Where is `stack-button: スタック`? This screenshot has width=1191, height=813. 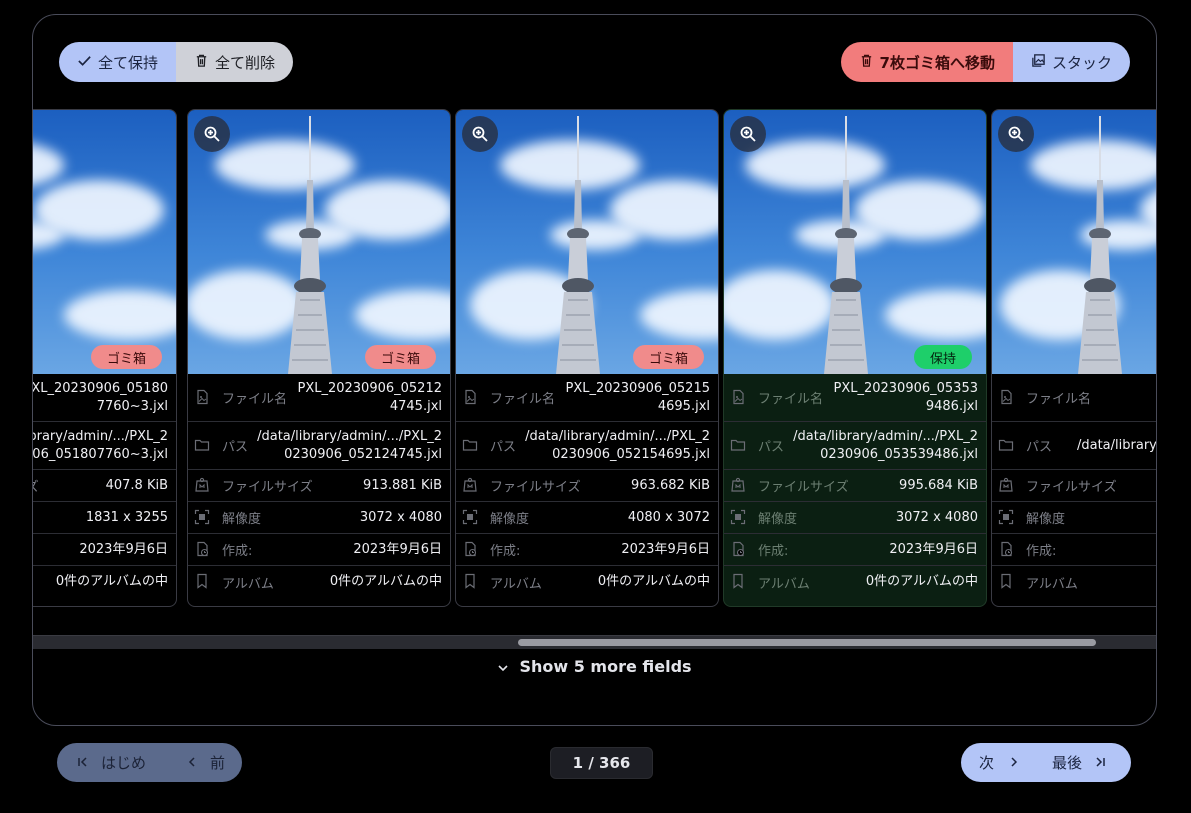 stack-button: スタック is located at coordinates (1071, 62).